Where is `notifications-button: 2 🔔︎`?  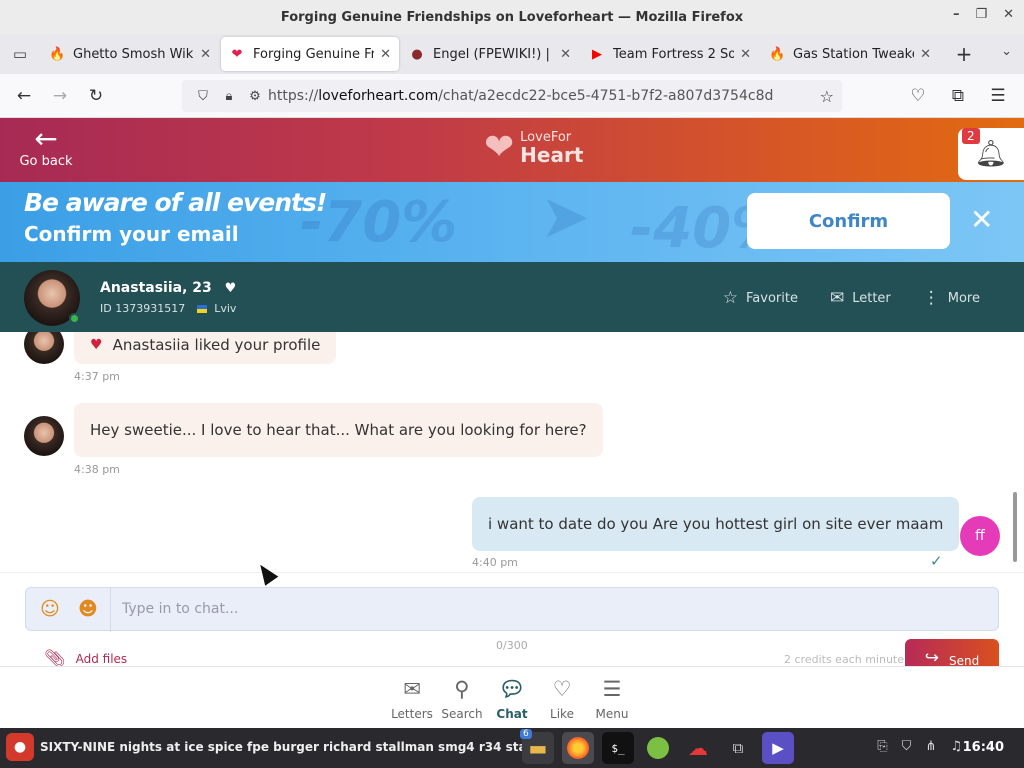 notifications-button: 2 🔔︎ is located at coordinates (991, 154).